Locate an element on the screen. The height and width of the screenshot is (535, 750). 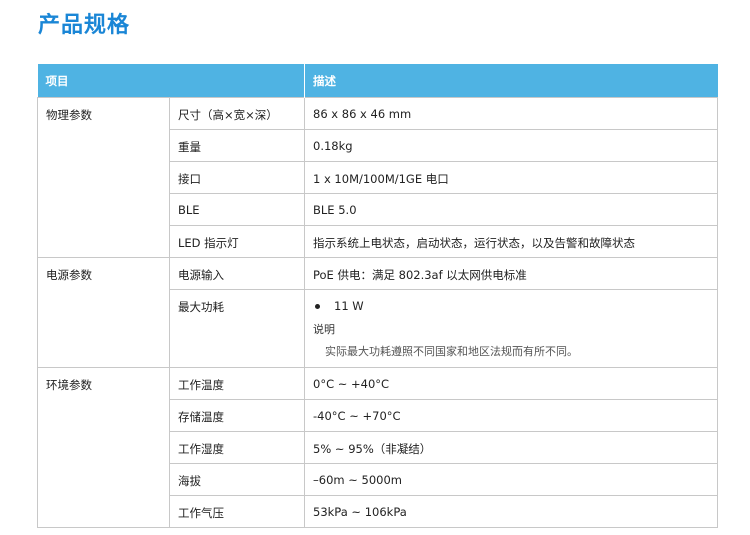
param-name: LED 指示灯 is located at coordinates (237, 241).